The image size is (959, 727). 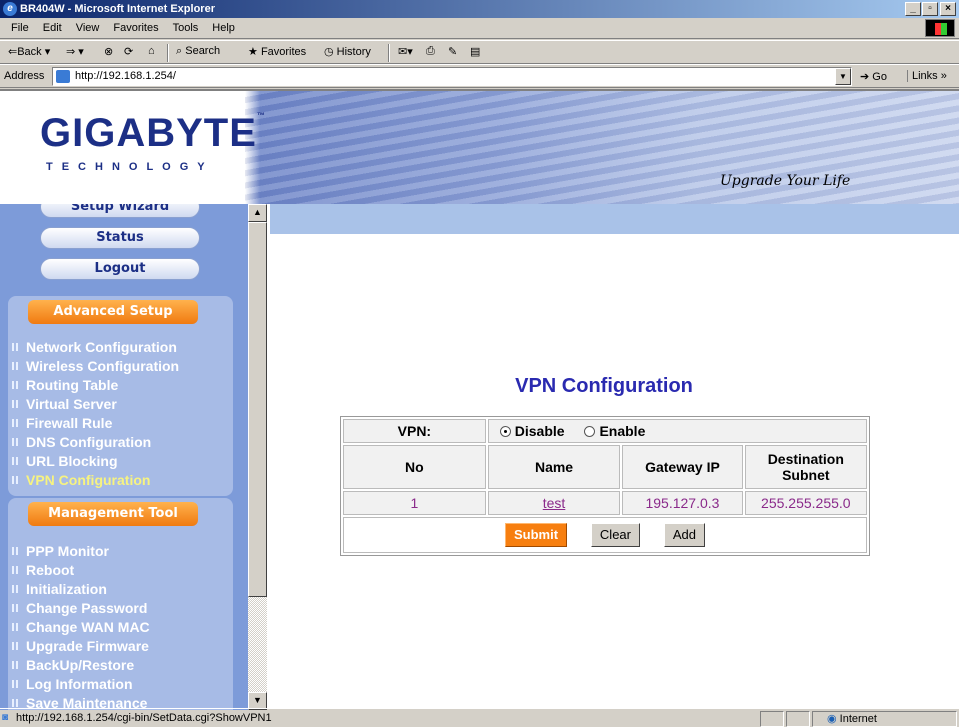 What do you see at coordinates (113, 514) in the screenshot?
I see `management-tool-header: Management Tool` at bounding box center [113, 514].